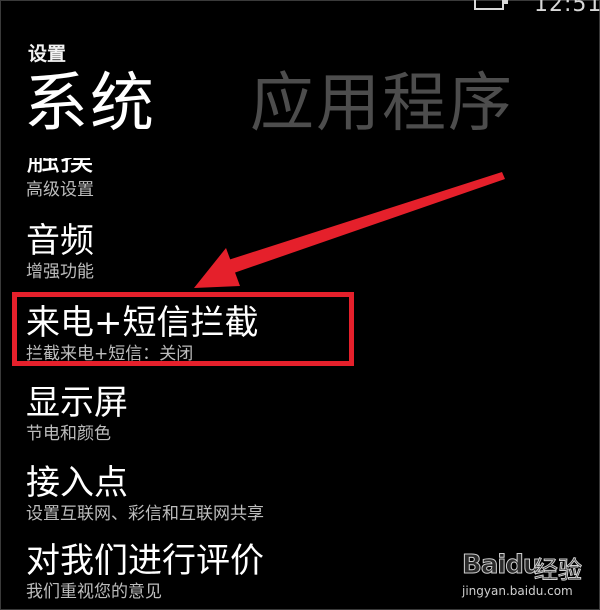 The image size is (600, 610). I want to click on annotation-arrow-icon, so click(349, 230).